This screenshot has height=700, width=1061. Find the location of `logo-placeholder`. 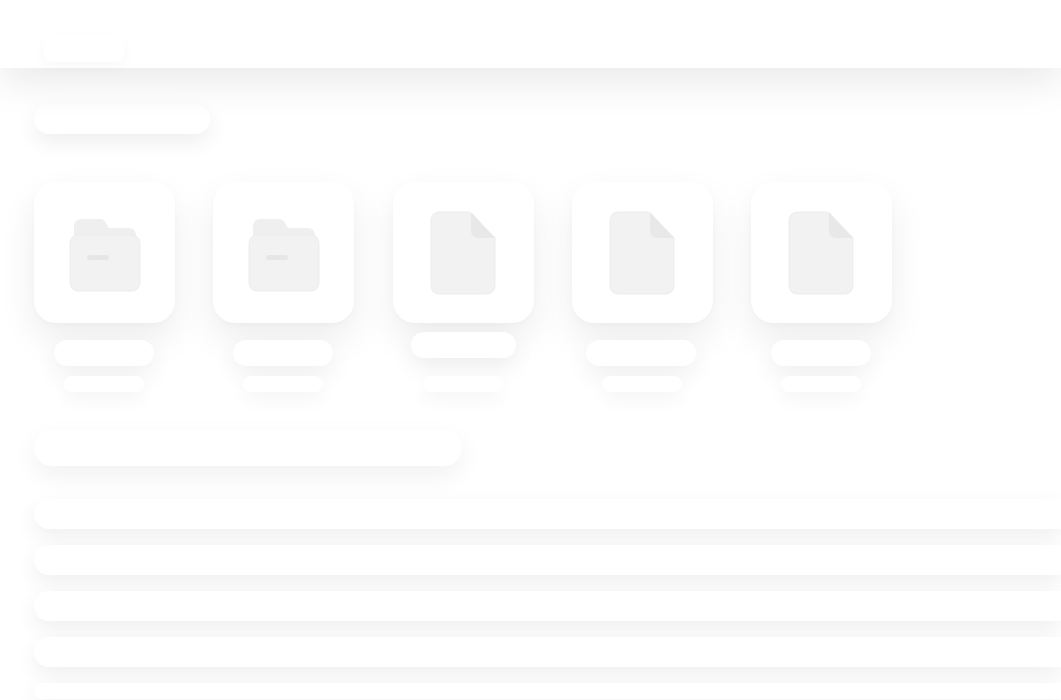

logo-placeholder is located at coordinates (84, 49).